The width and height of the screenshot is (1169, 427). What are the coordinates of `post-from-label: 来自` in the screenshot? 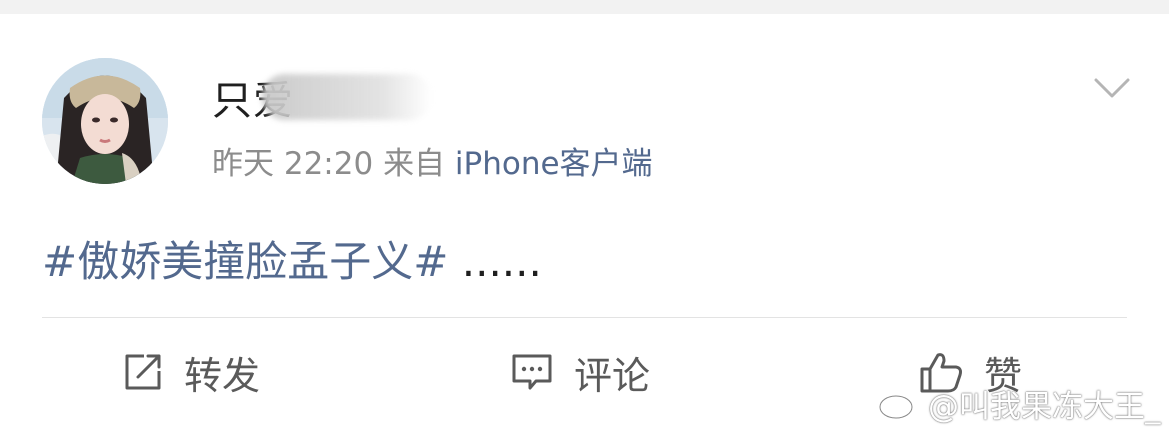 It's located at (414, 164).